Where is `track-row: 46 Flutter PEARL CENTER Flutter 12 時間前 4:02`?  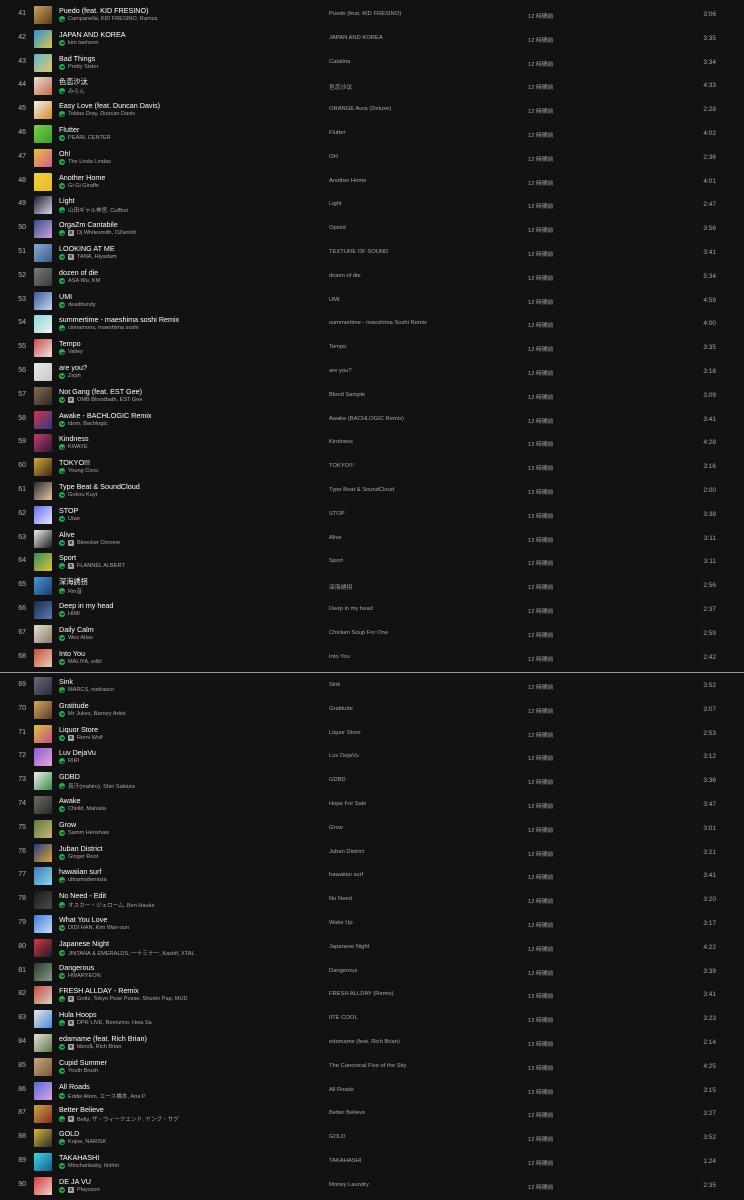
track-row: 46 Flutter PEARL CENTER Flutter 12 時間前 4:02 is located at coordinates (372, 134).